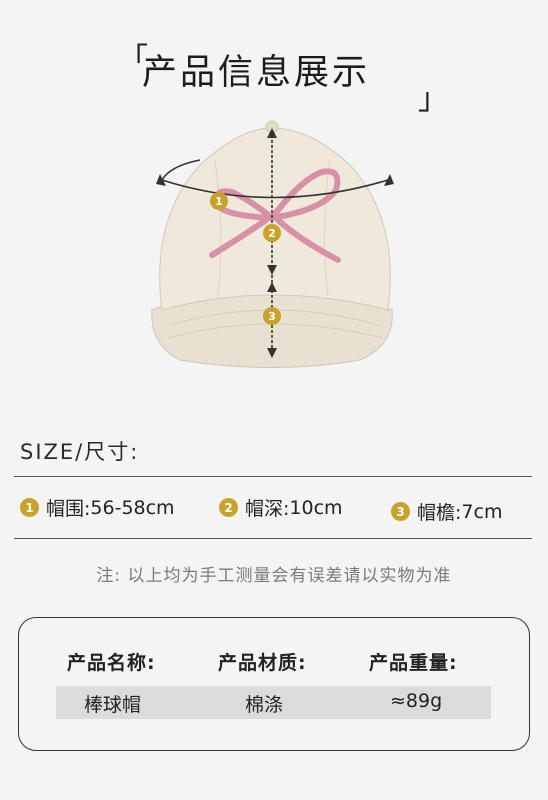 This screenshot has width=548, height=800. What do you see at coordinates (29, 507) in the screenshot?
I see `number-badge-icon: 1` at bounding box center [29, 507].